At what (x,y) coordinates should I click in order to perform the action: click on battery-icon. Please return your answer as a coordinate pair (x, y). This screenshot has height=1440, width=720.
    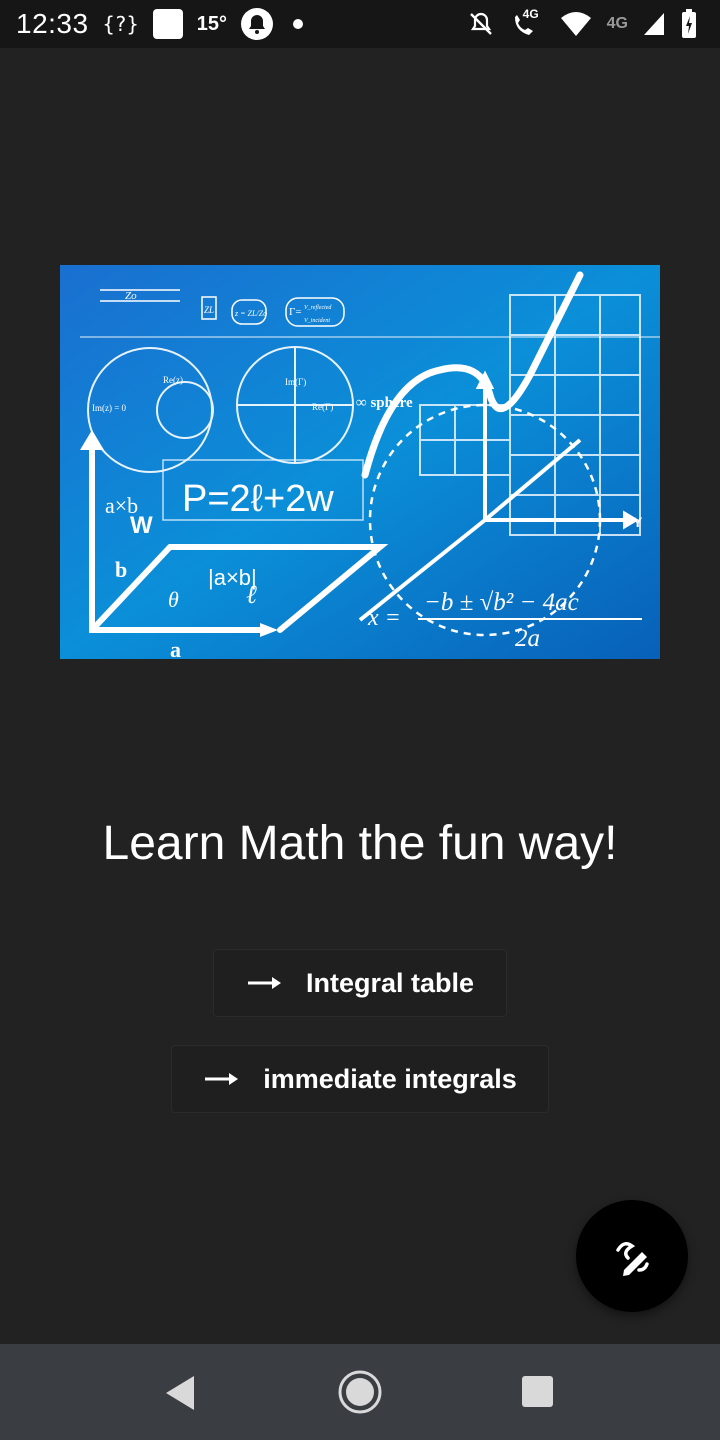
    Looking at the image, I should click on (689, 23).